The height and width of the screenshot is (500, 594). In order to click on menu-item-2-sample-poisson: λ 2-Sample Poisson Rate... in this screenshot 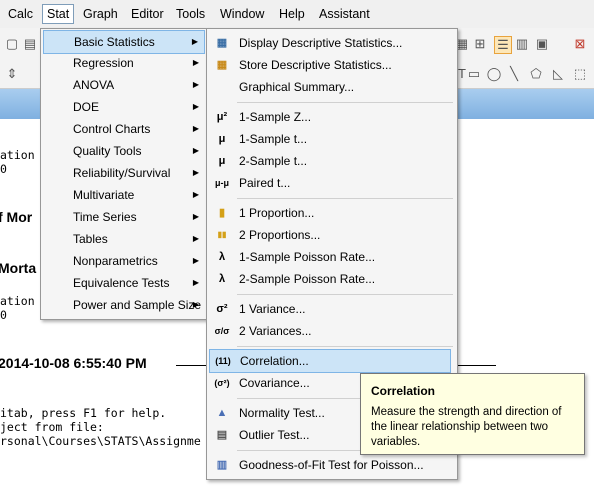, I will do `click(331, 279)`.